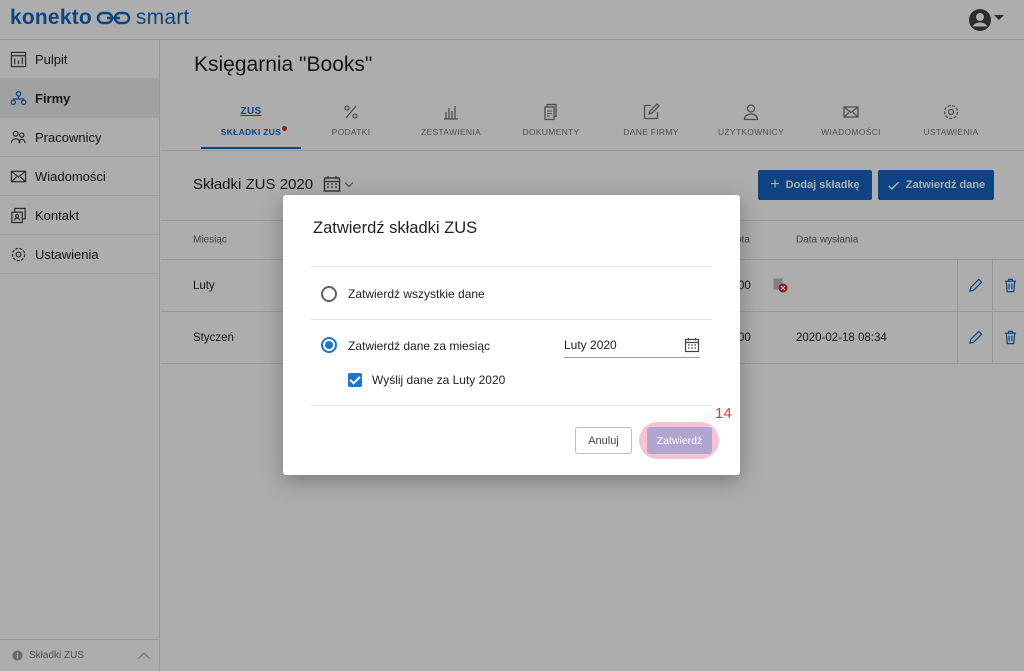  I want to click on dialog-title: Zatwierdź składki ZUS, so click(395, 228).